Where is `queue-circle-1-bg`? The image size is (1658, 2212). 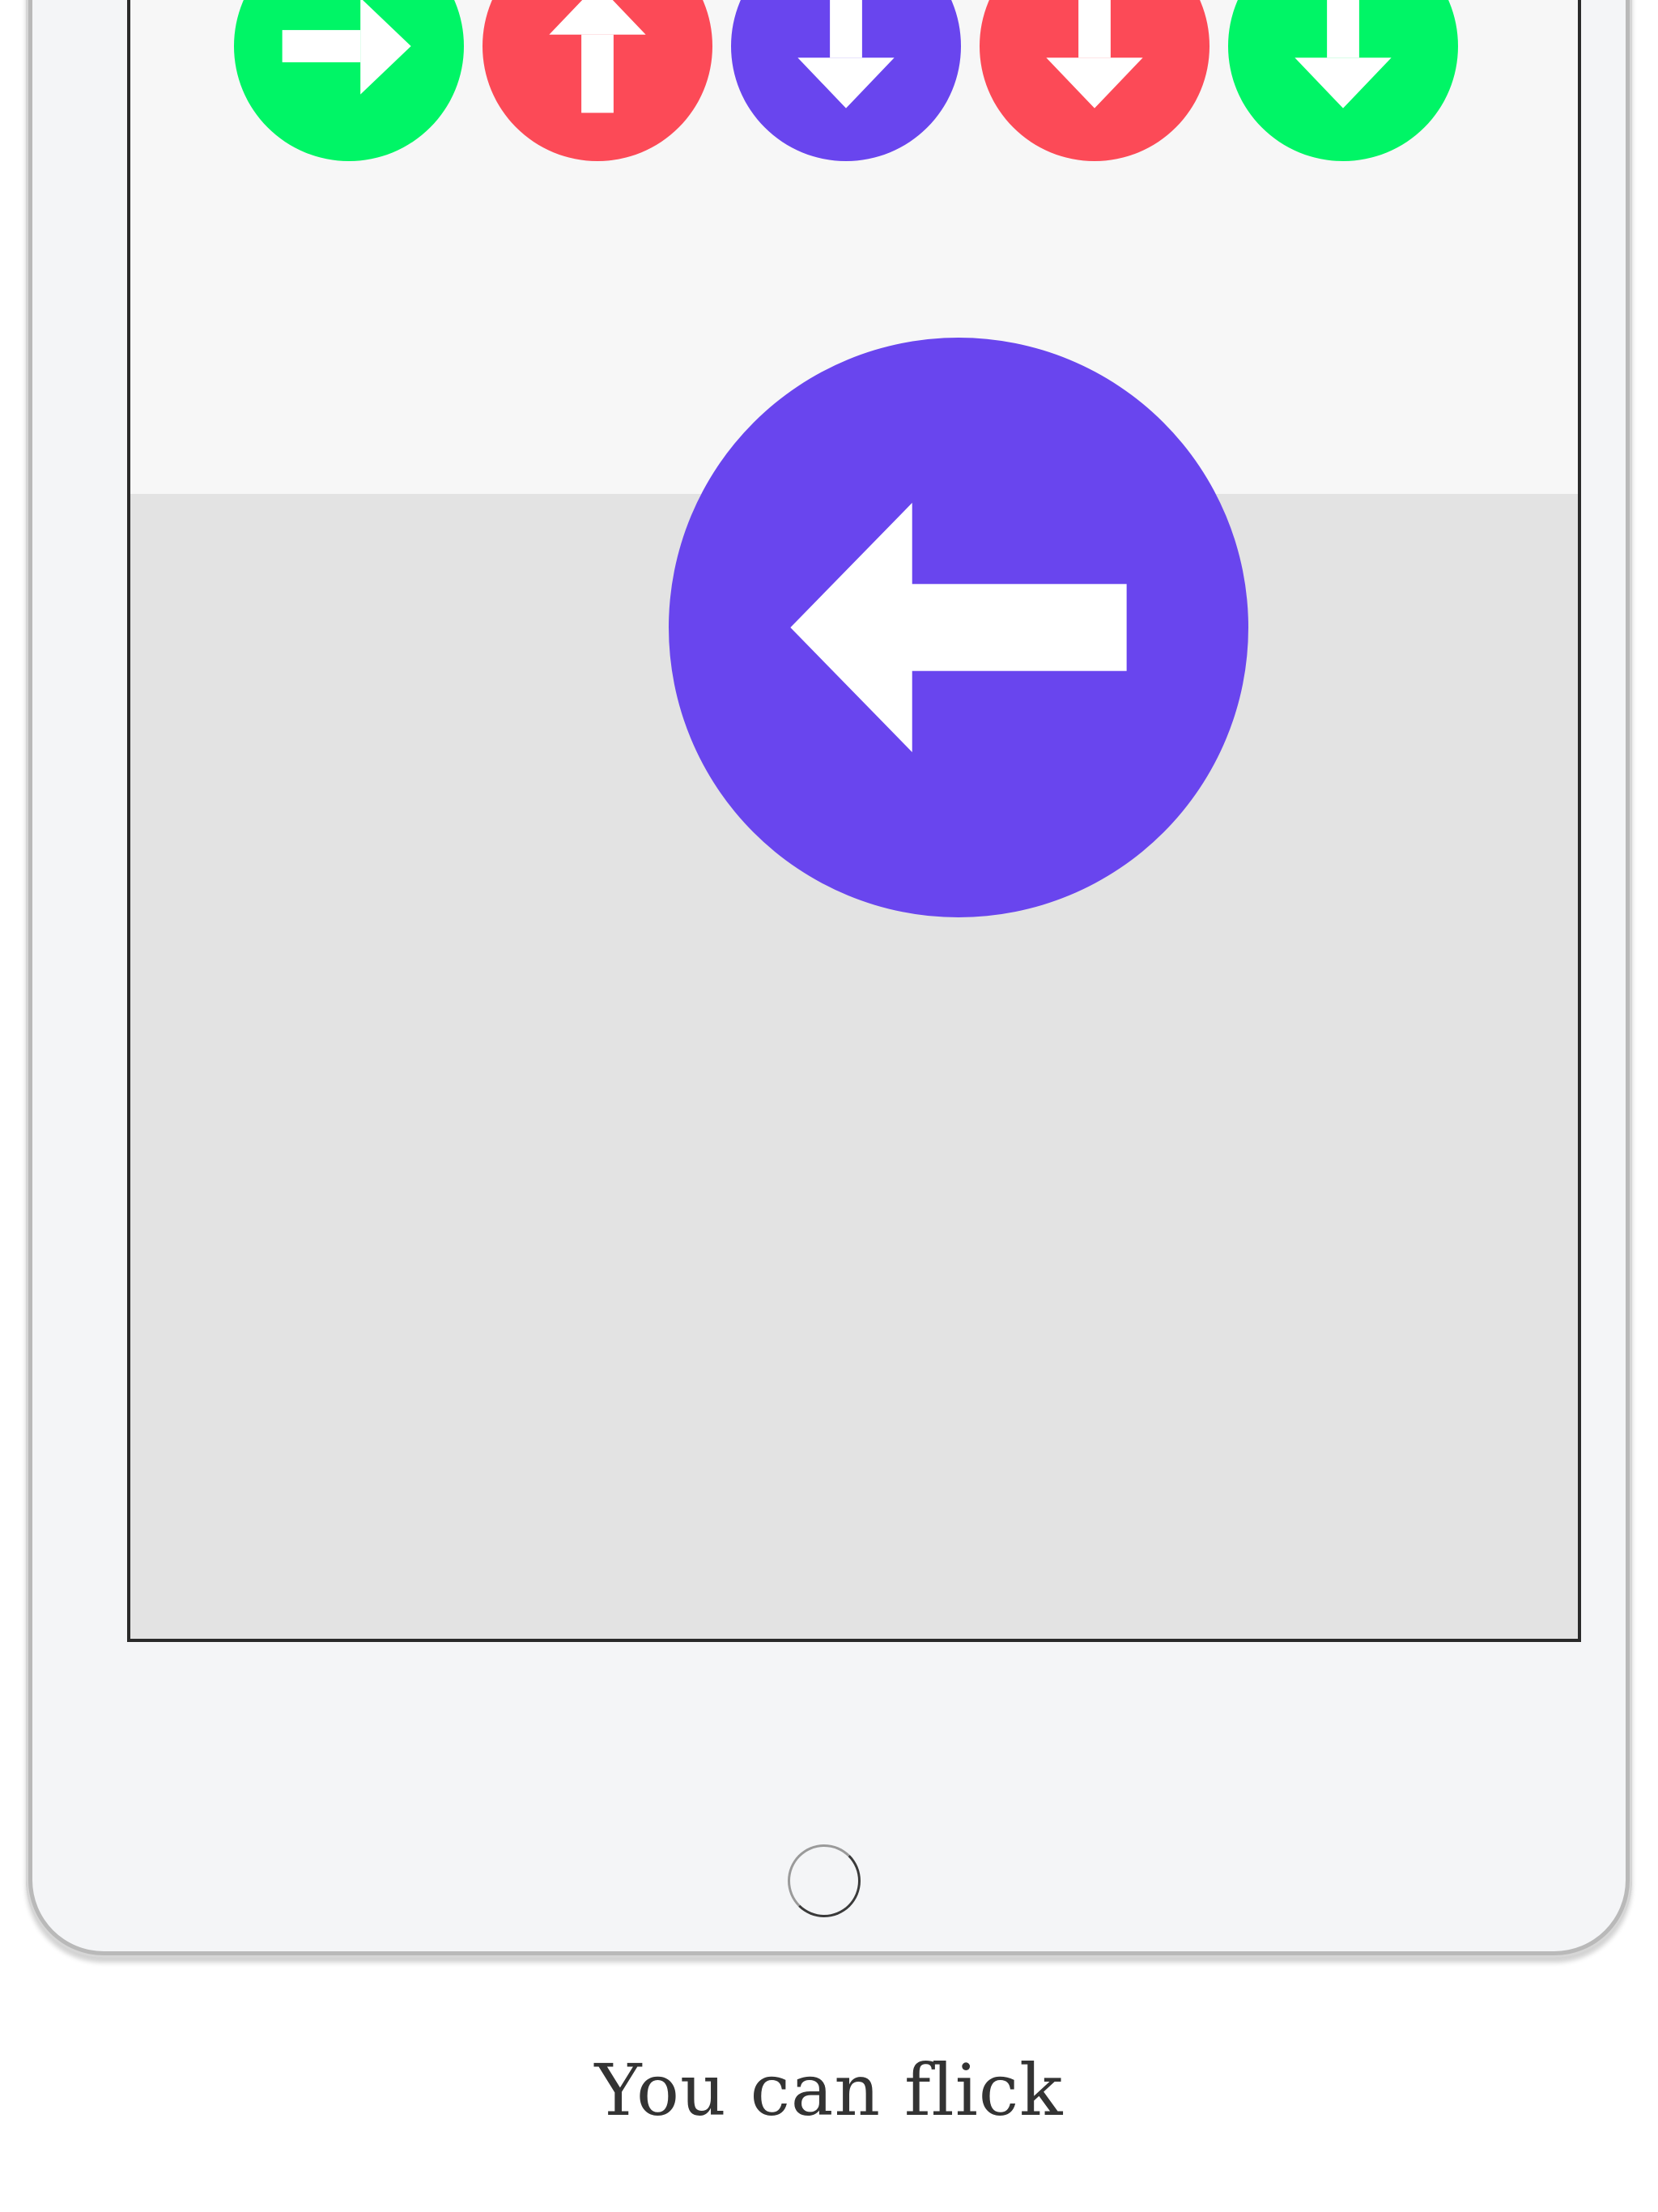
queue-circle-1-bg is located at coordinates (349, 81).